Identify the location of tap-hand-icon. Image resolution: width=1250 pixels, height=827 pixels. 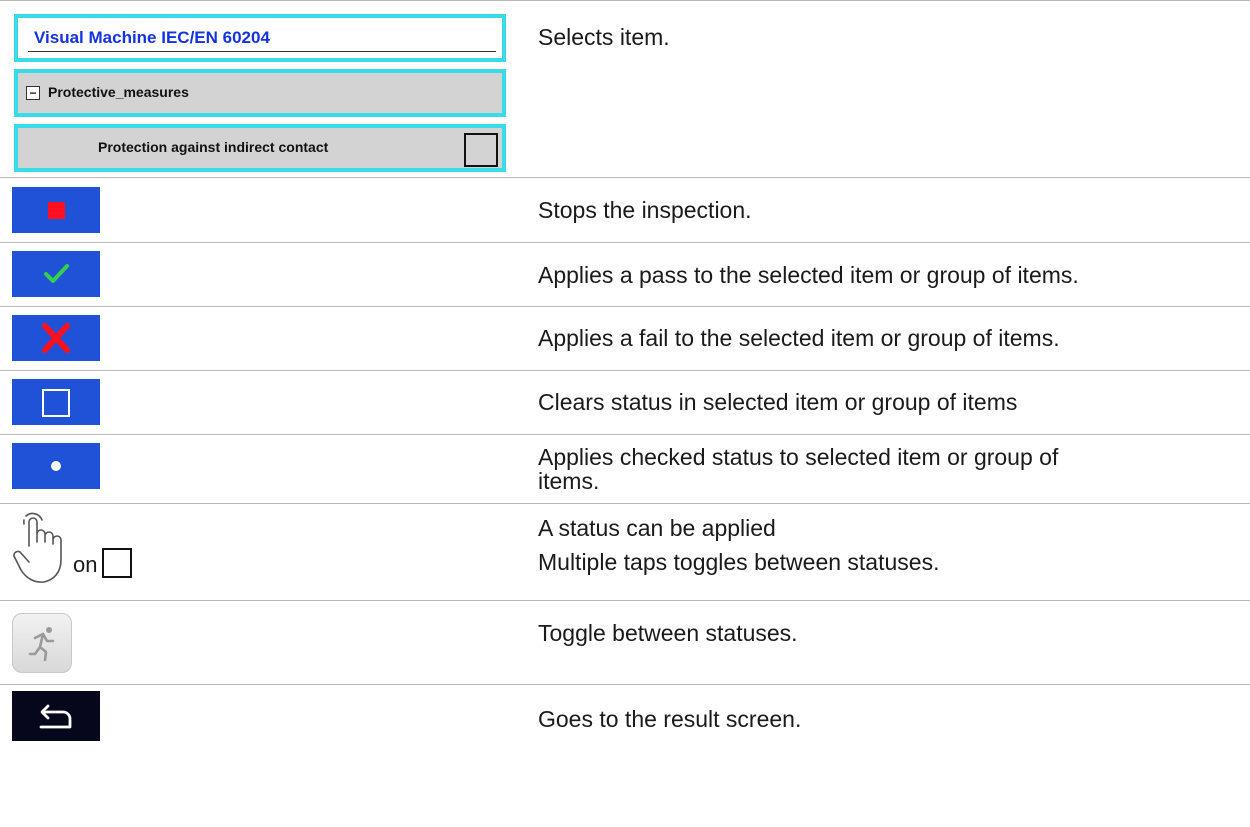
(37, 547).